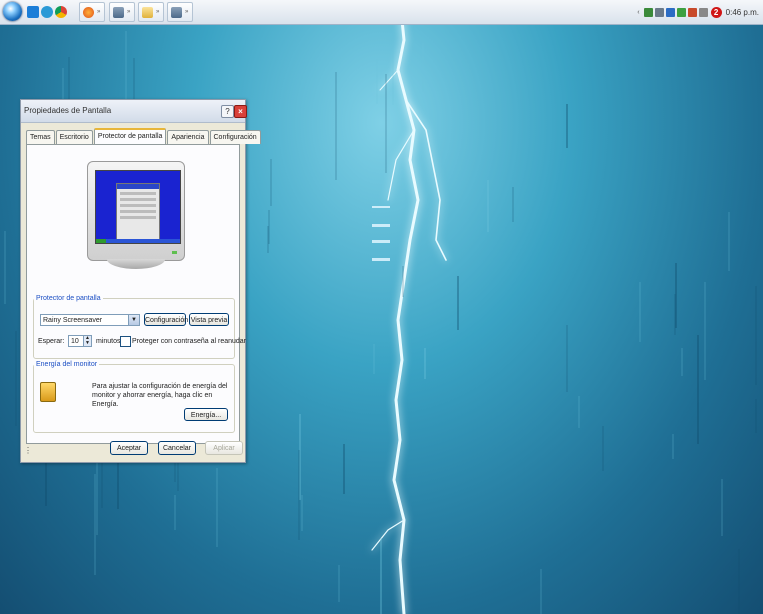  What do you see at coordinates (51, 341) in the screenshot?
I see `wait-label: Esperar:` at bounding box center [51, 341].